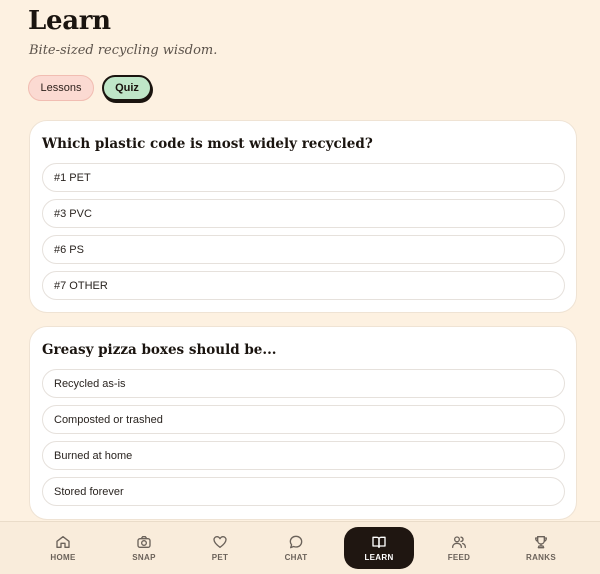 The image size is (600, 574). What do you see at coordinates (127, 88) in the screenshot?
I see `tab-quiz: Quiz` at bounding box center [127, 88].